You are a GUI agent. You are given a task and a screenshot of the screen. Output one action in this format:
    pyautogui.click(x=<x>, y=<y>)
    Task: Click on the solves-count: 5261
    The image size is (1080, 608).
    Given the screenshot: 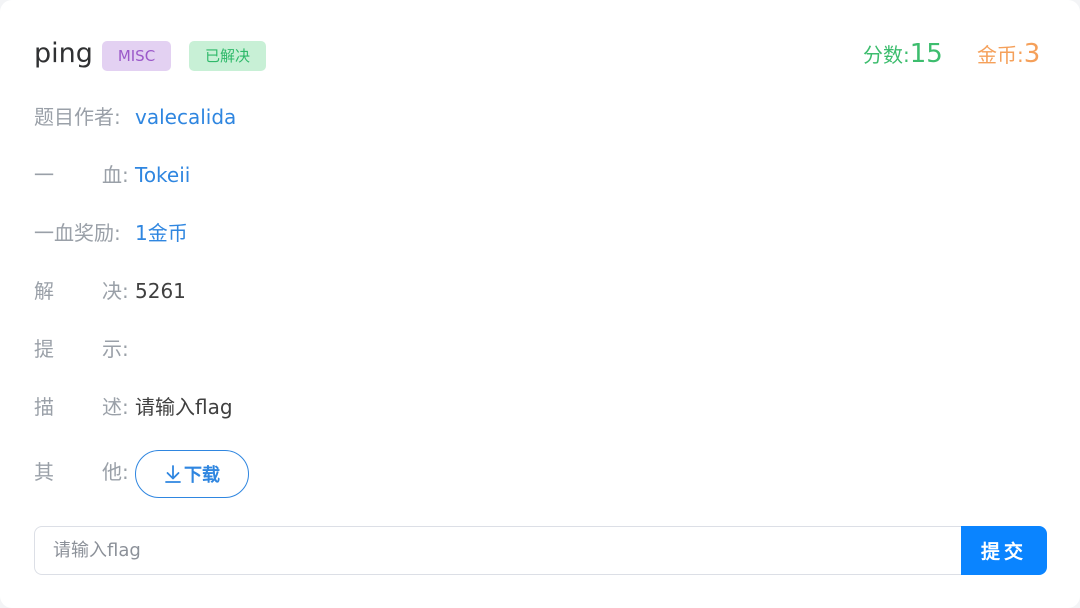 What is the action you would take?
    pyautogui.click(x=160, y=291)
    